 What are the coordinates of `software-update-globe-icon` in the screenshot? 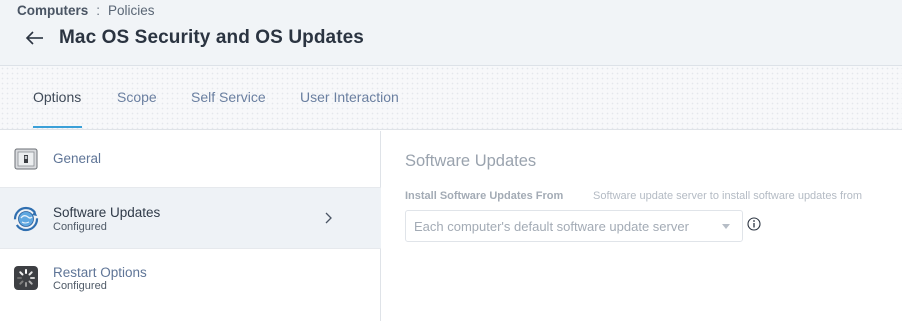 It's located at (26, 219).